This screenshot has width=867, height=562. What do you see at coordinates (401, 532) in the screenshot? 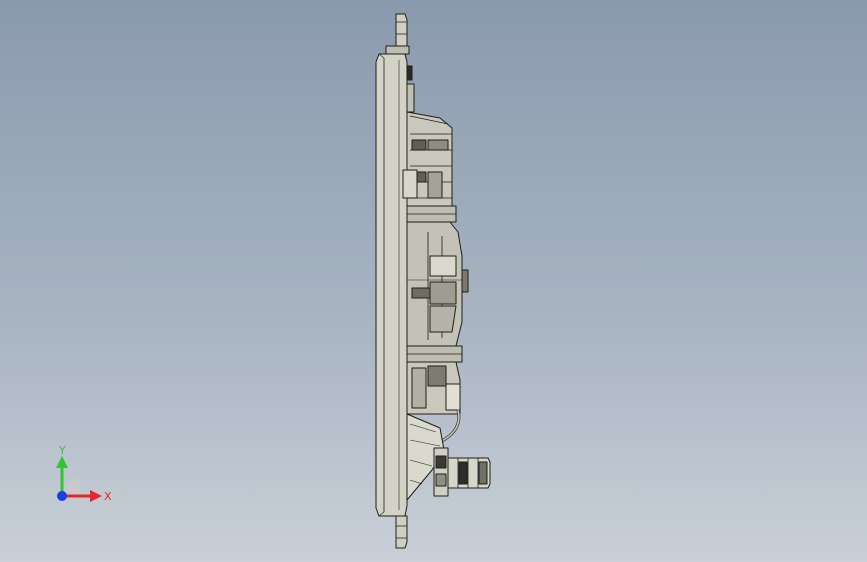
I see `bottom-mount-tab` at bounding box center [401, 532].